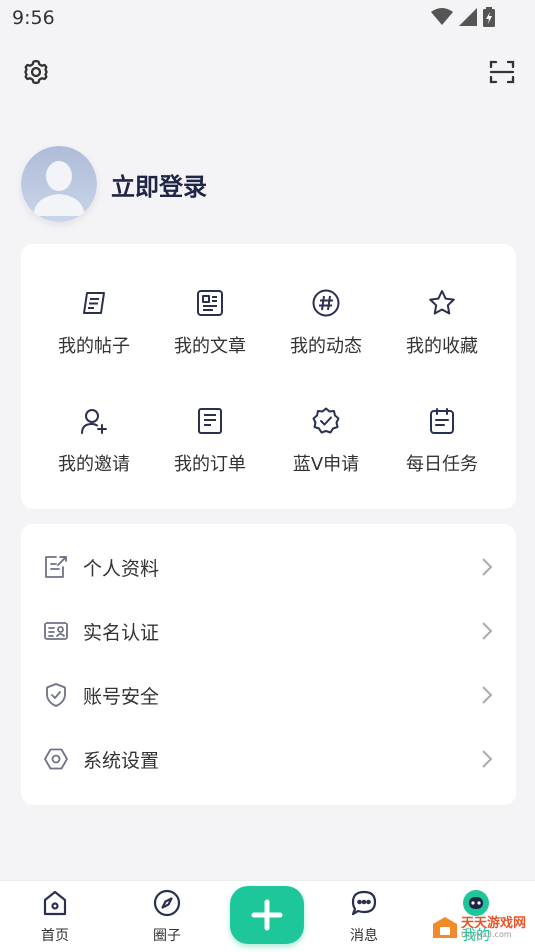 This screenshot has width=535, height=952. What do you see at coordinates (55, 936) in the screenshot?
I see `nav-label: 首页` at bounding box center [55, 936].